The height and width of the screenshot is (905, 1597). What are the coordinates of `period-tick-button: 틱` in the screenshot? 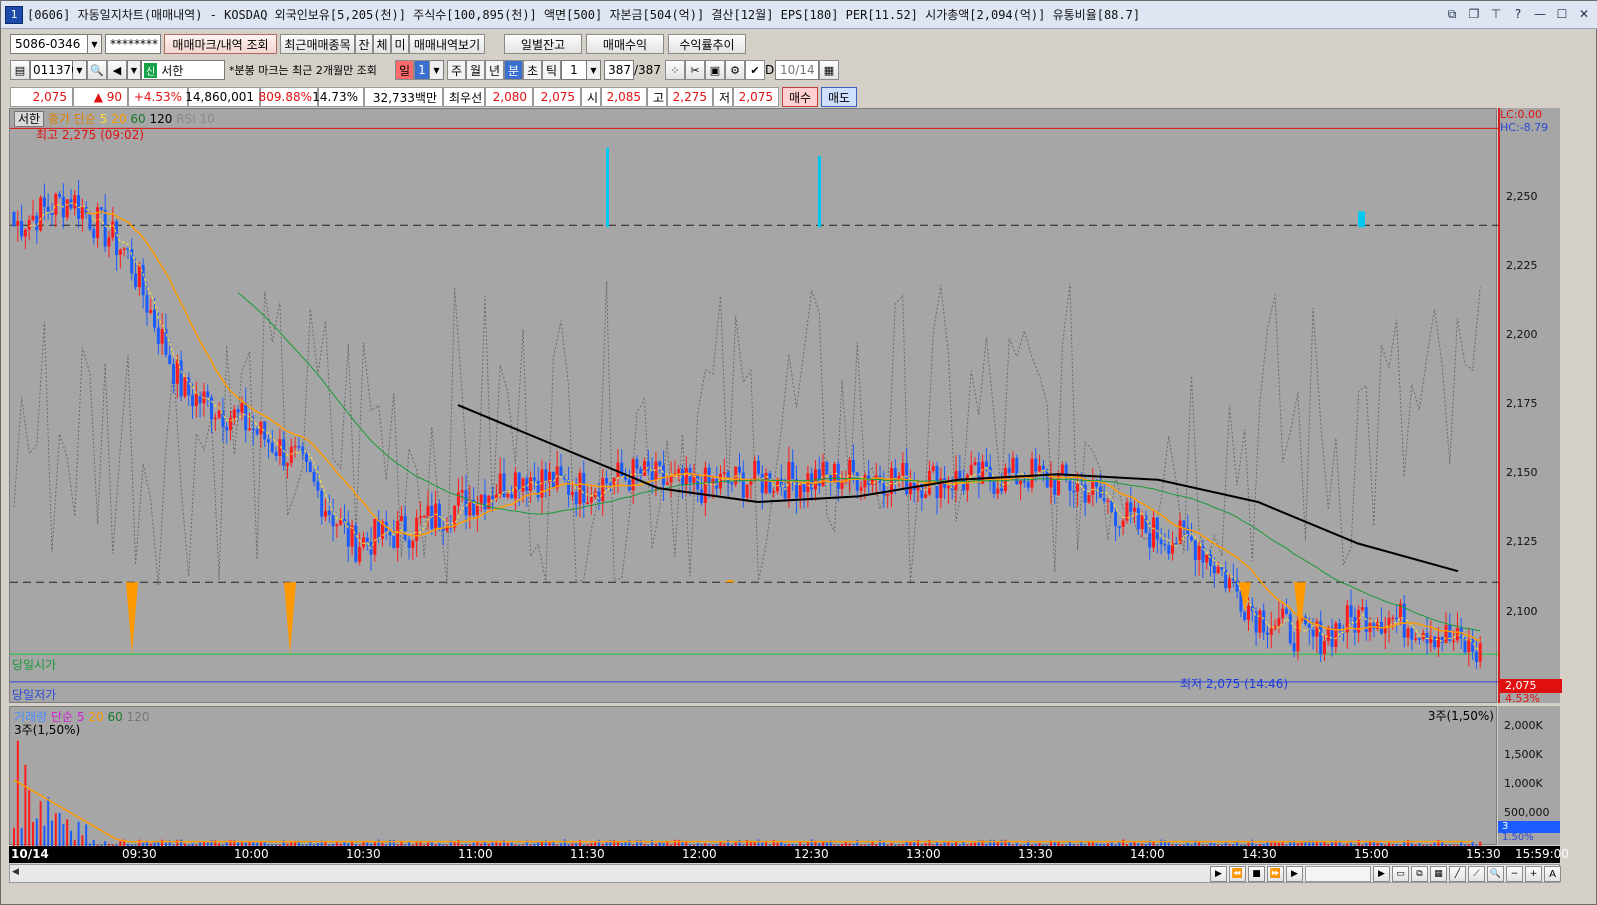 It's located at (551, 70).